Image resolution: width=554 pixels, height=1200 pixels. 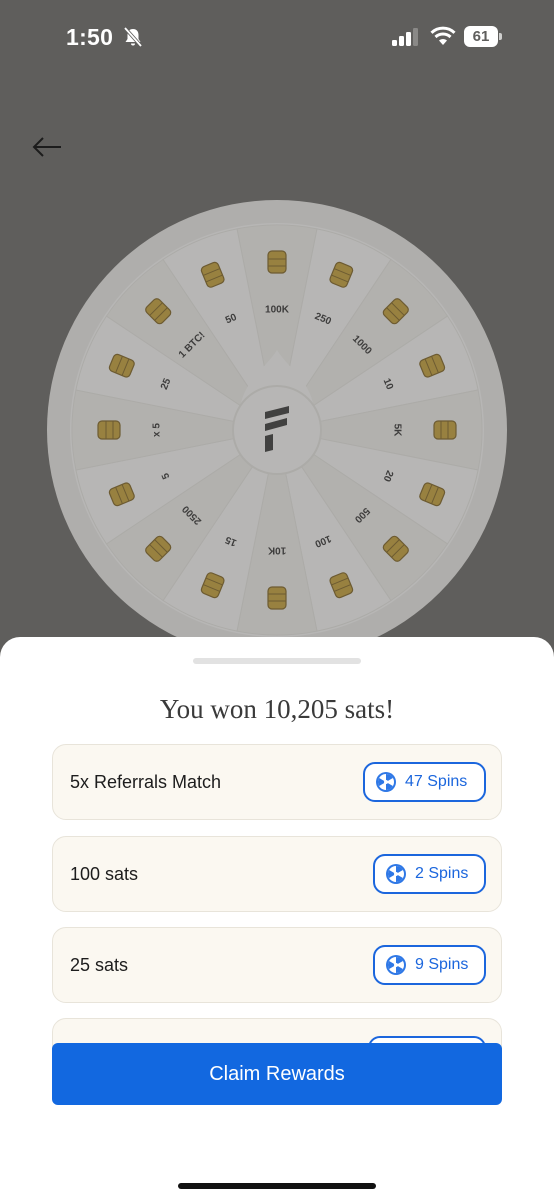 What do you see at coordinates (90, 37) in the screenshot?
I see `status-time: 1:50` at bounding box center [90, 37].